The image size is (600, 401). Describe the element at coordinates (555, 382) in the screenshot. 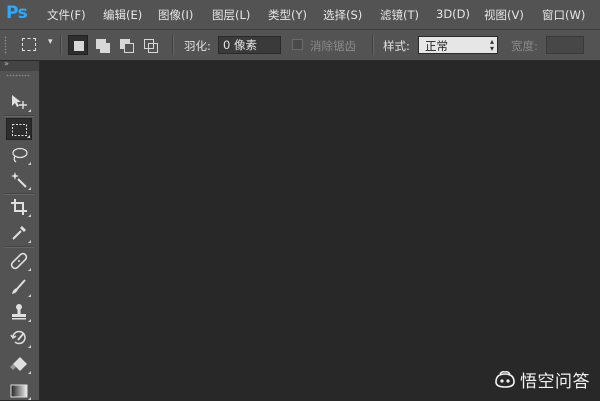

I see `watermark-text: 悟空问答` at that location.